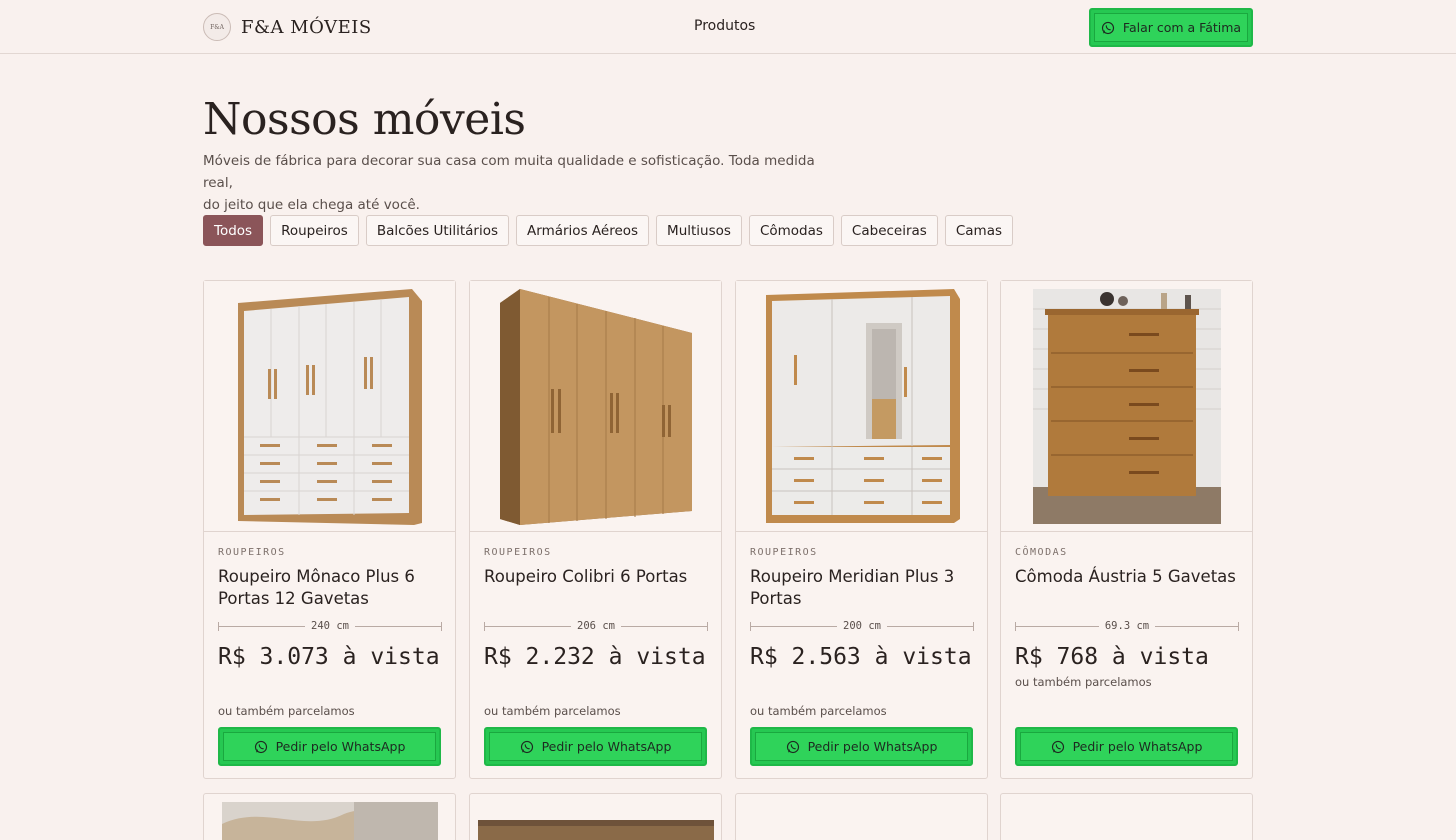  I want to click on filter-balcoes: Balcões Utilitários, so click(437, 230).